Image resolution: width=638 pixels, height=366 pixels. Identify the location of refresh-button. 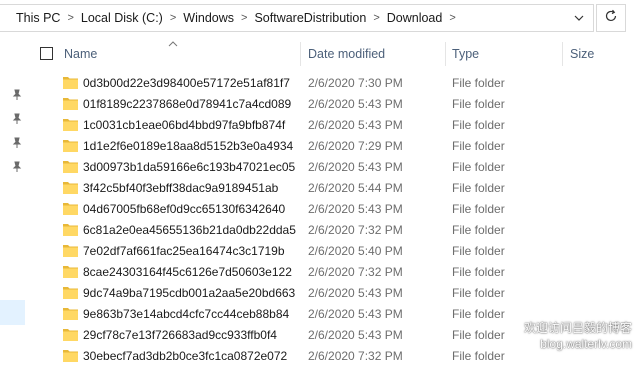
(611, 18).